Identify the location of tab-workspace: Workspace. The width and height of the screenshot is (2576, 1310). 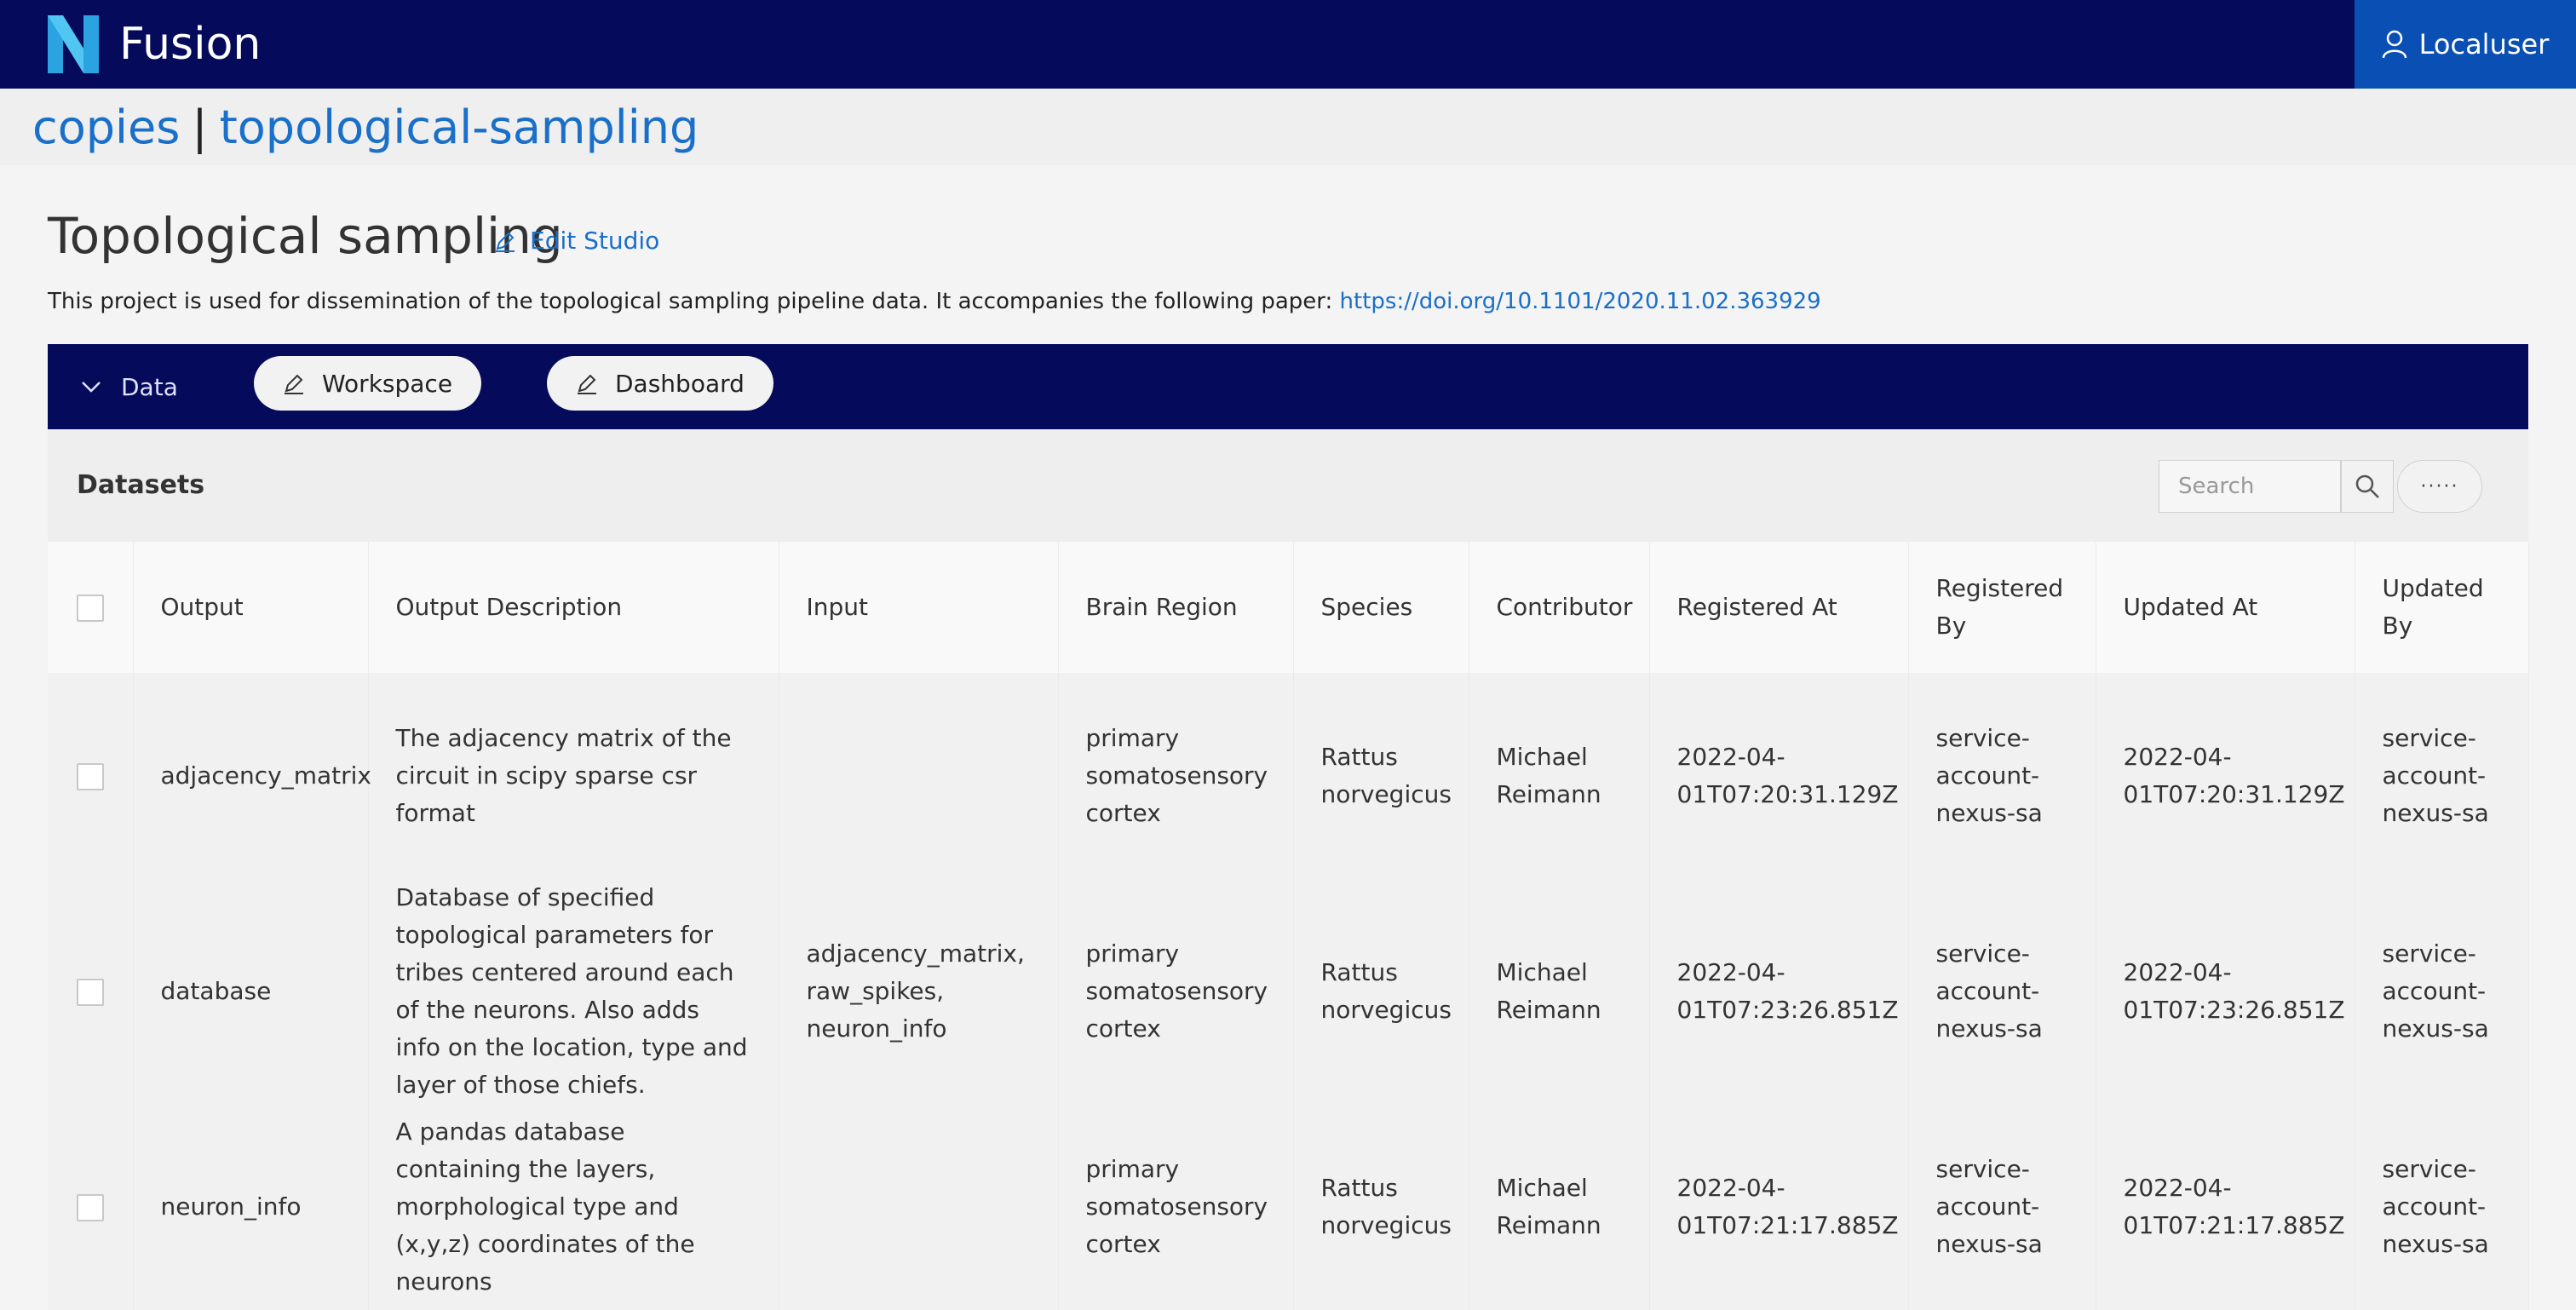
(368, 383).